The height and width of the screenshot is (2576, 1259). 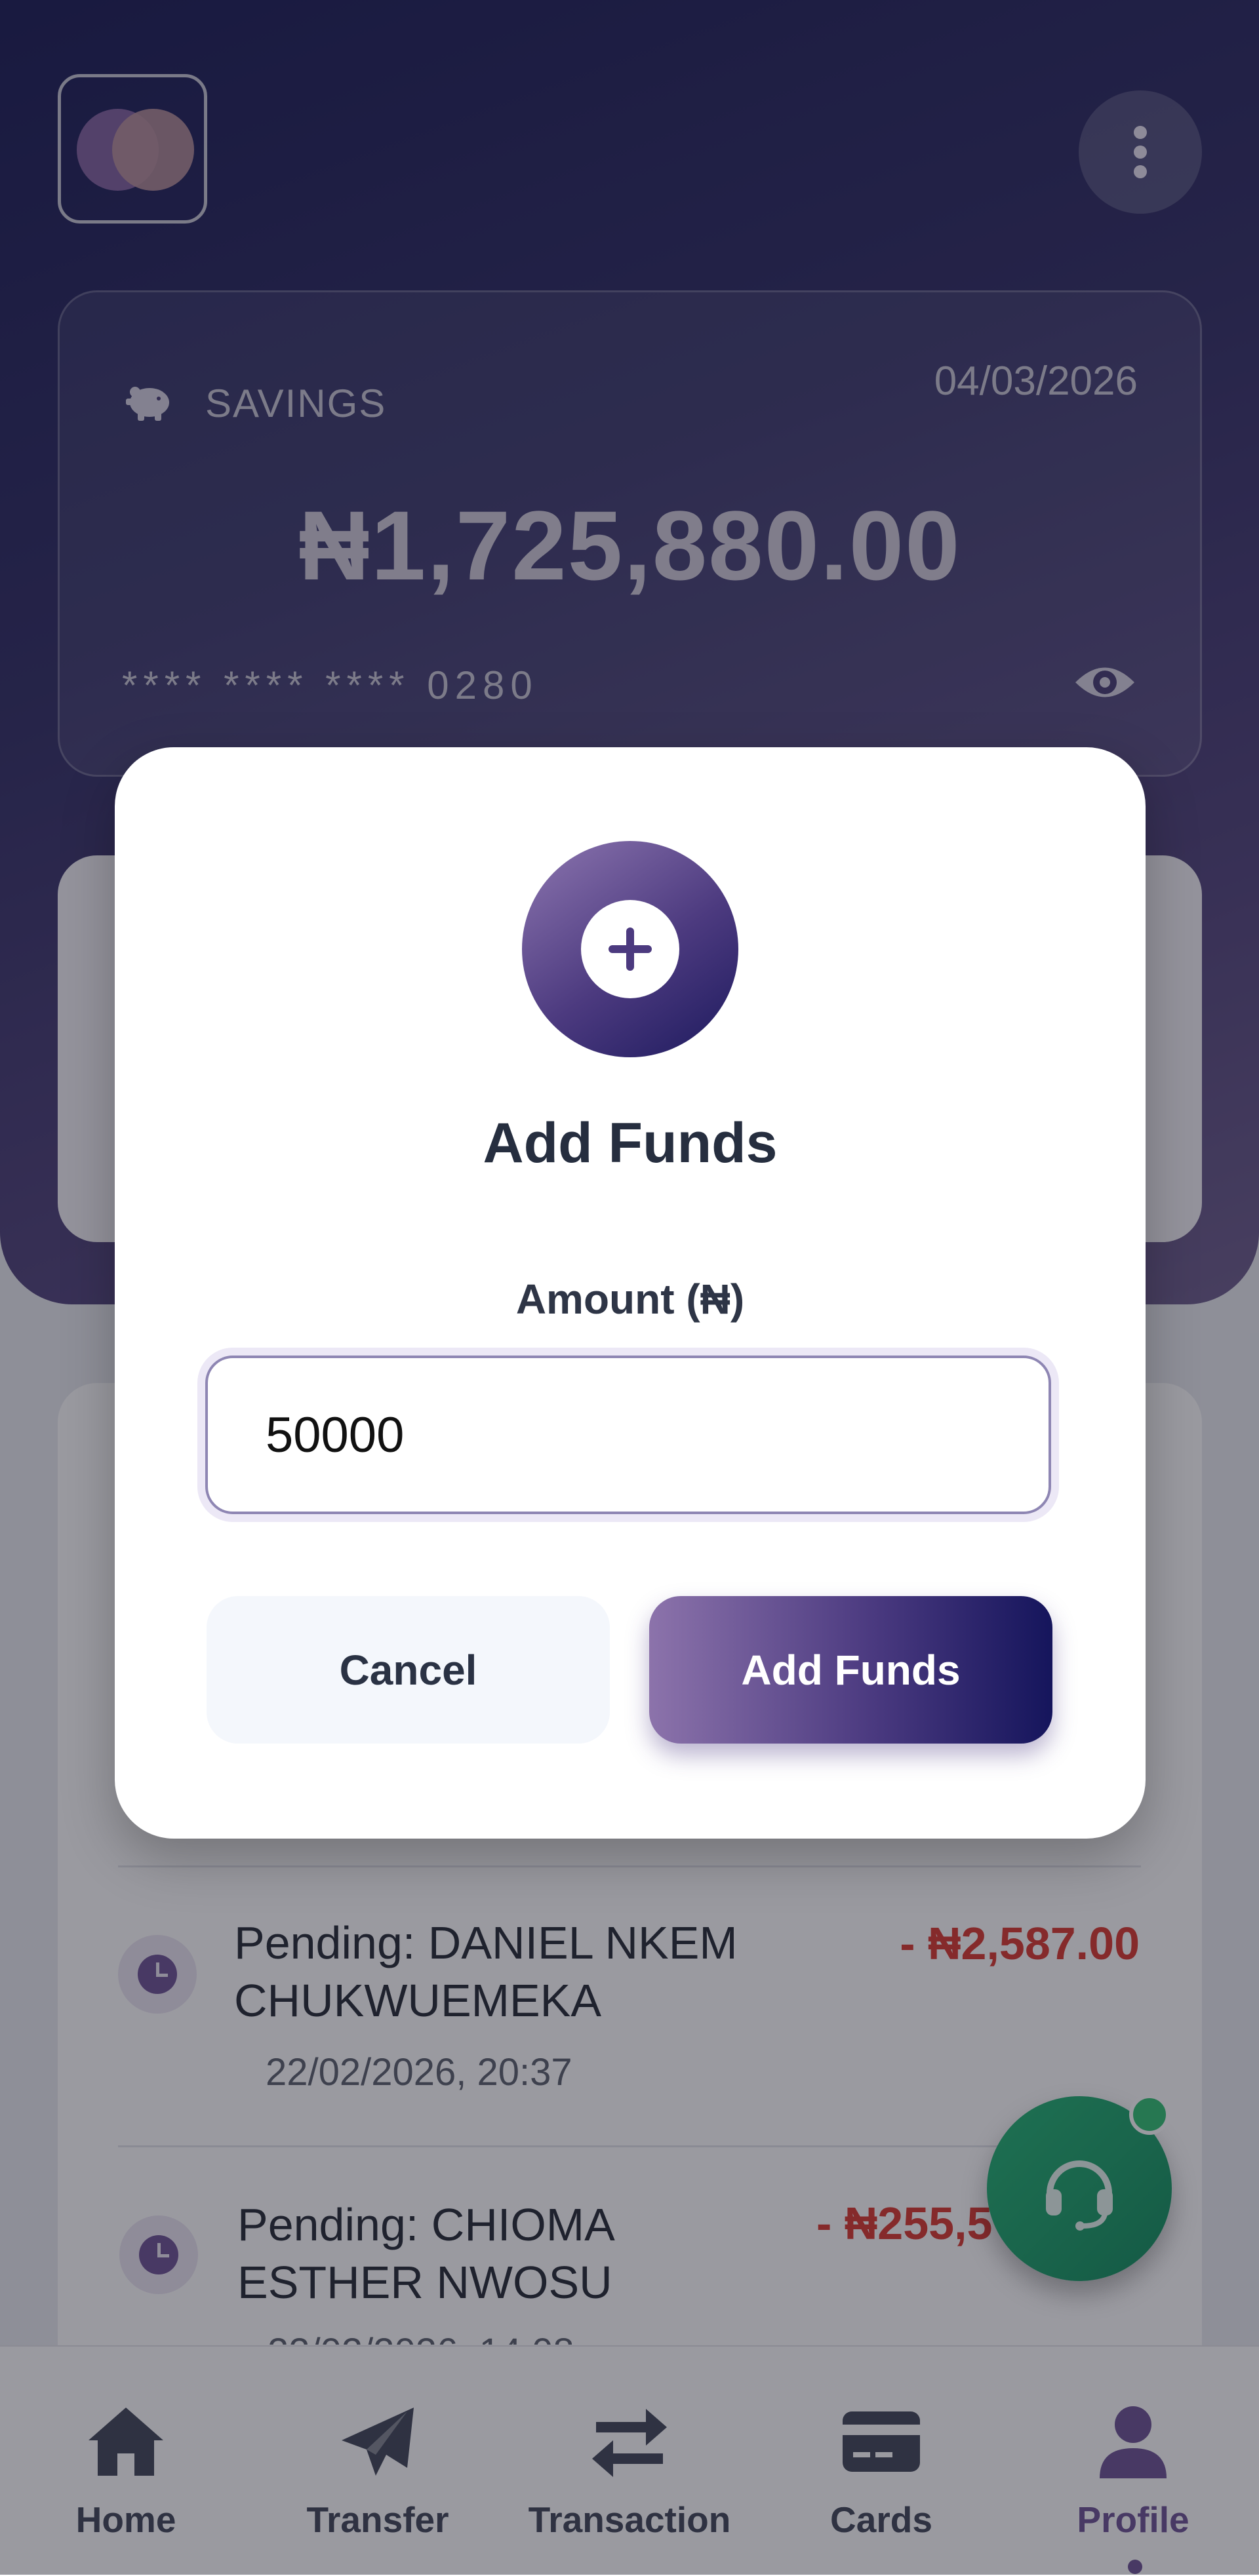 What do you see at coordinates (630, 949) in the screenshot?
I see `plus-icon` at bounding box center [630, 949].